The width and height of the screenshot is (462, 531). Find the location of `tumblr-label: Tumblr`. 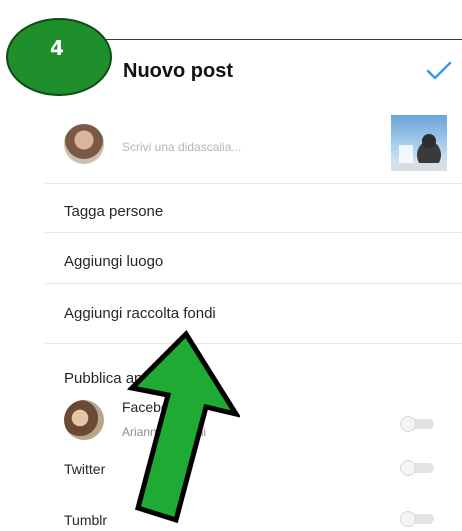

tumblr-label: Tumblr is located at coordinates (86, 520).